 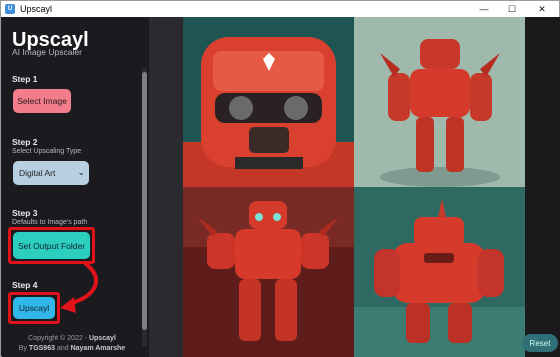 What do you see at coordinates (166, 187) in the screenshot?
I see `main-left-panel` at bounding box center [166, 187].